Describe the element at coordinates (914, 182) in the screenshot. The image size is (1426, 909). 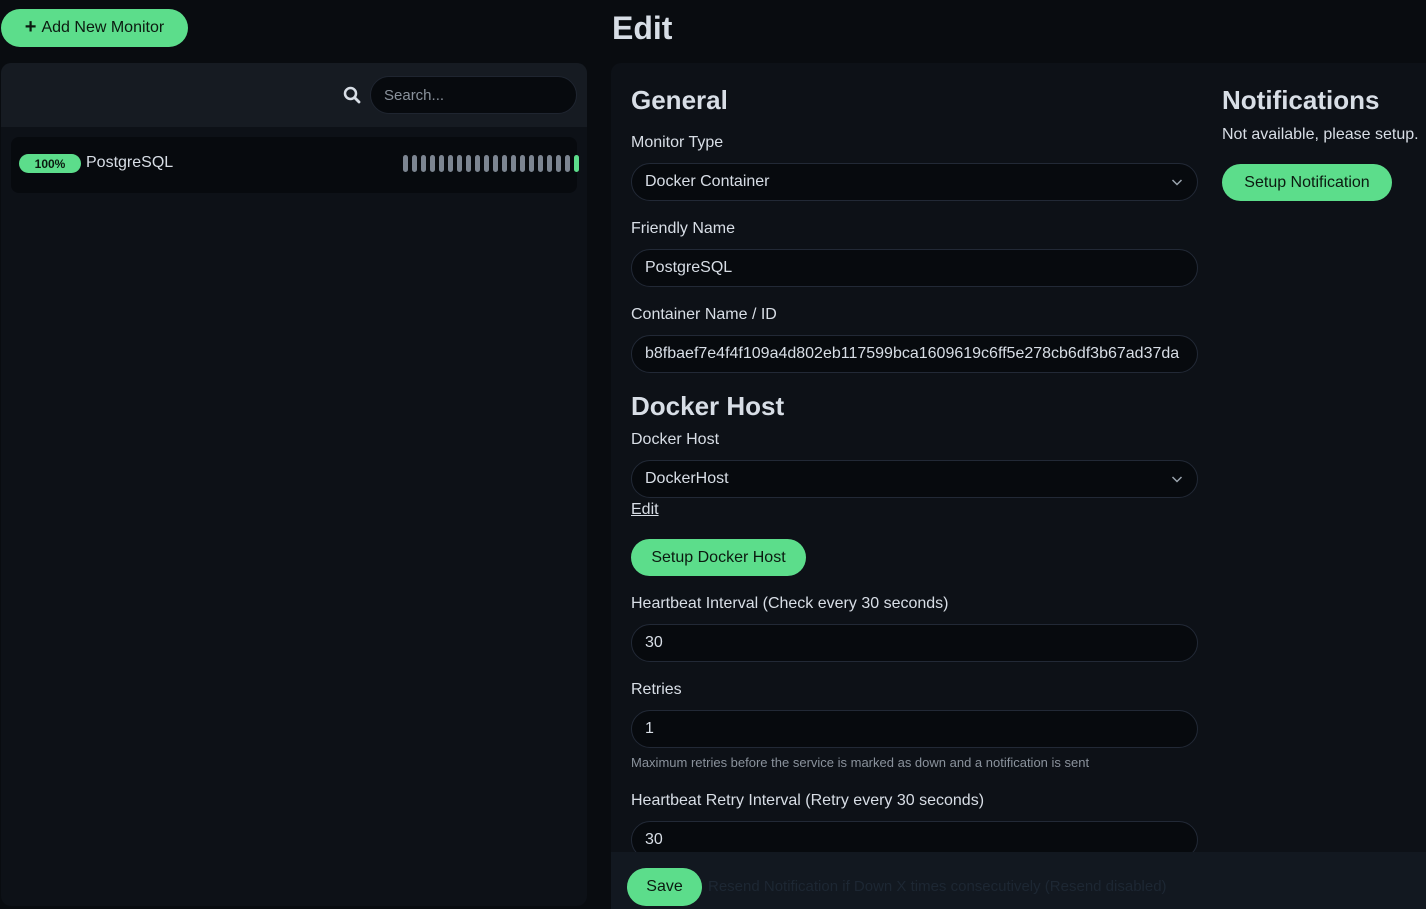
I see `monitor-type-select: Docker Container` at that location.